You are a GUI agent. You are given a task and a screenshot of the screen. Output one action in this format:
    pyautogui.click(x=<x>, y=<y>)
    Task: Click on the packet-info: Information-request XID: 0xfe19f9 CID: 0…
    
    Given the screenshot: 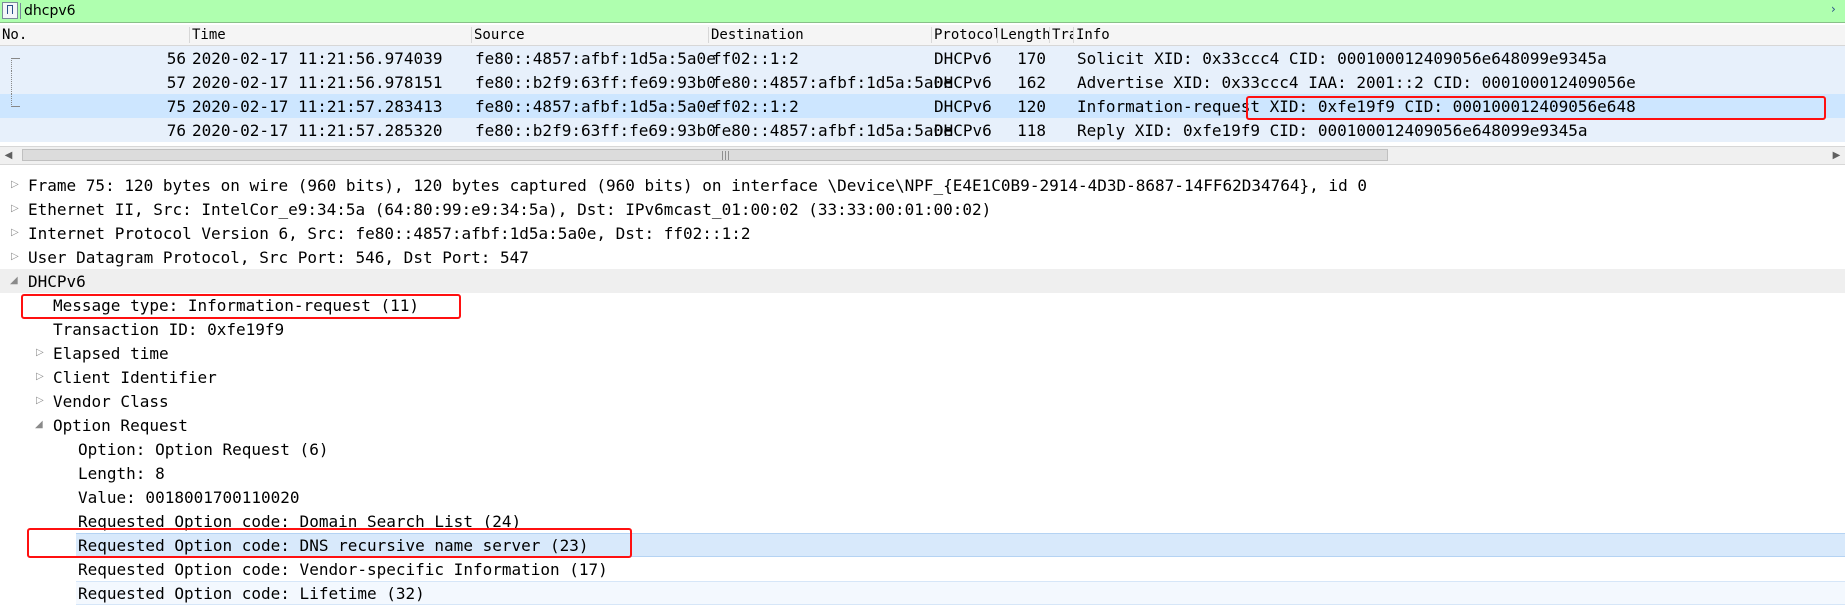 What is the action you would take?
    pyautogui.click(x=1356, y=106)
    